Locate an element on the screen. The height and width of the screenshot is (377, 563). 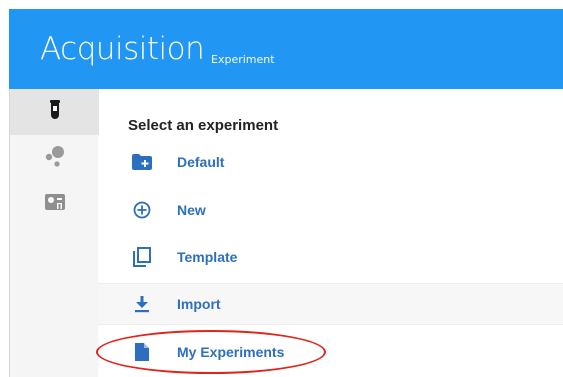
download-icon is located at coordinates (142, 304).